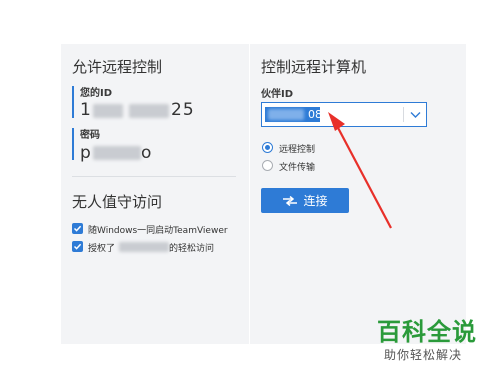 The width and height of the screenshot is (500, 375). I want to click on watermark-subtitle: 助你轻松解决, so click(423, 355).